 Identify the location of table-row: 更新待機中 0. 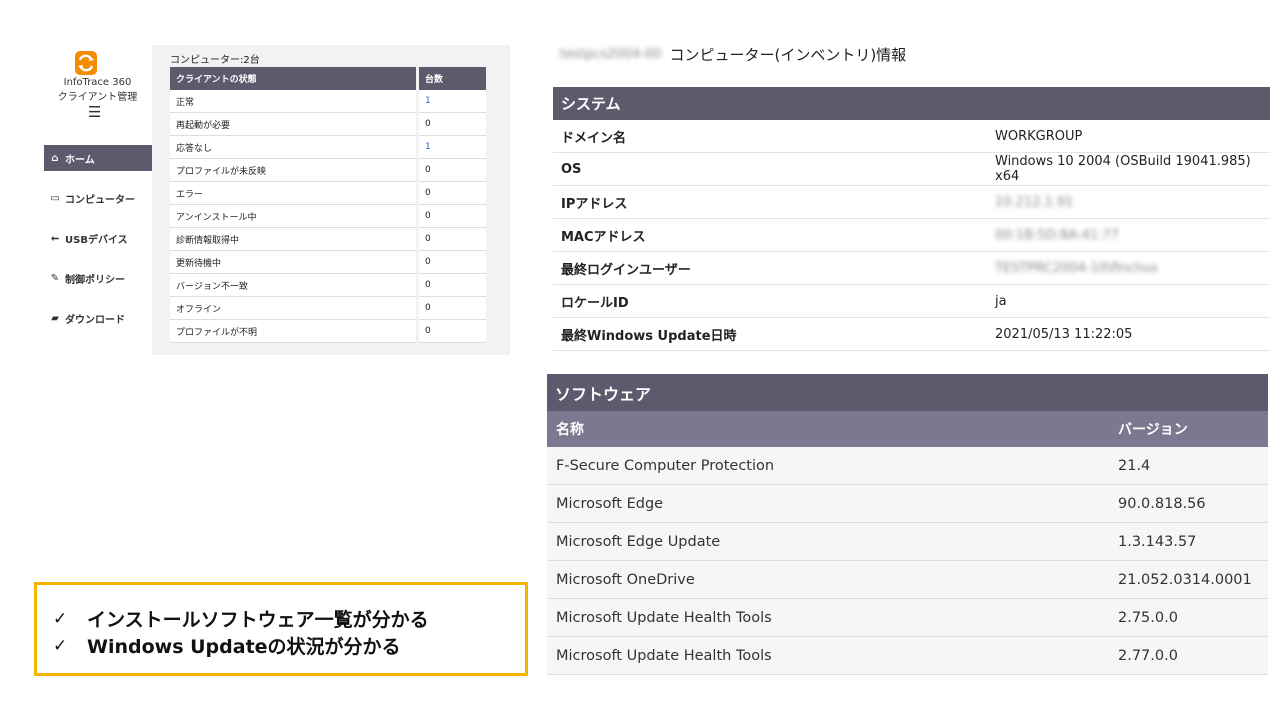
(328, 262).